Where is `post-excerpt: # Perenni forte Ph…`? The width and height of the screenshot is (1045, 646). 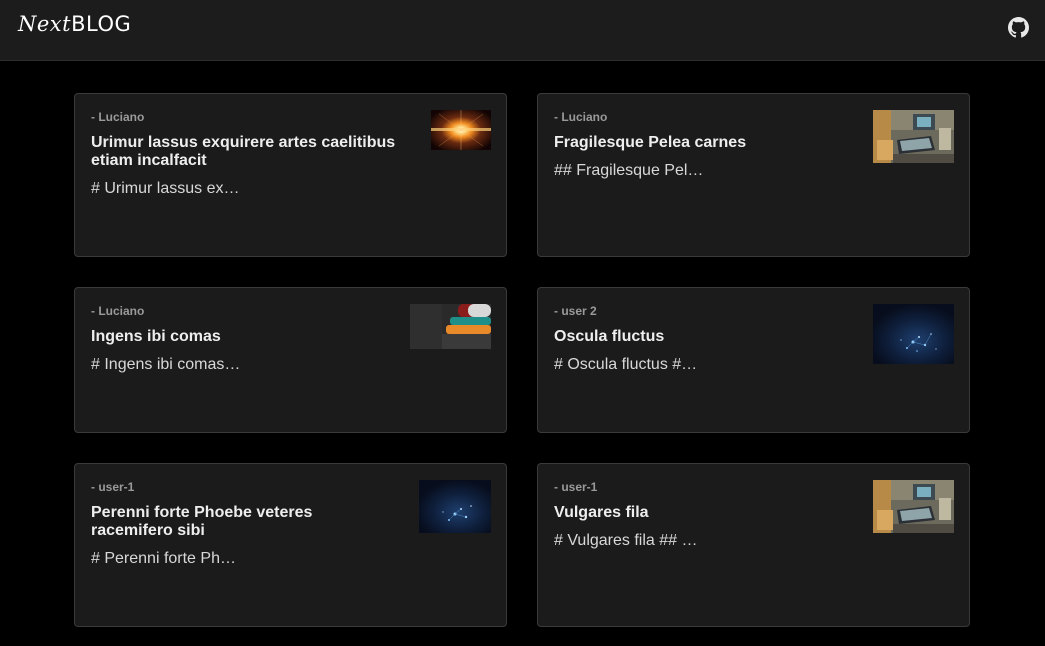
post-excerpt: # Perenni forte Ph… is located at coordinates (163, 558).